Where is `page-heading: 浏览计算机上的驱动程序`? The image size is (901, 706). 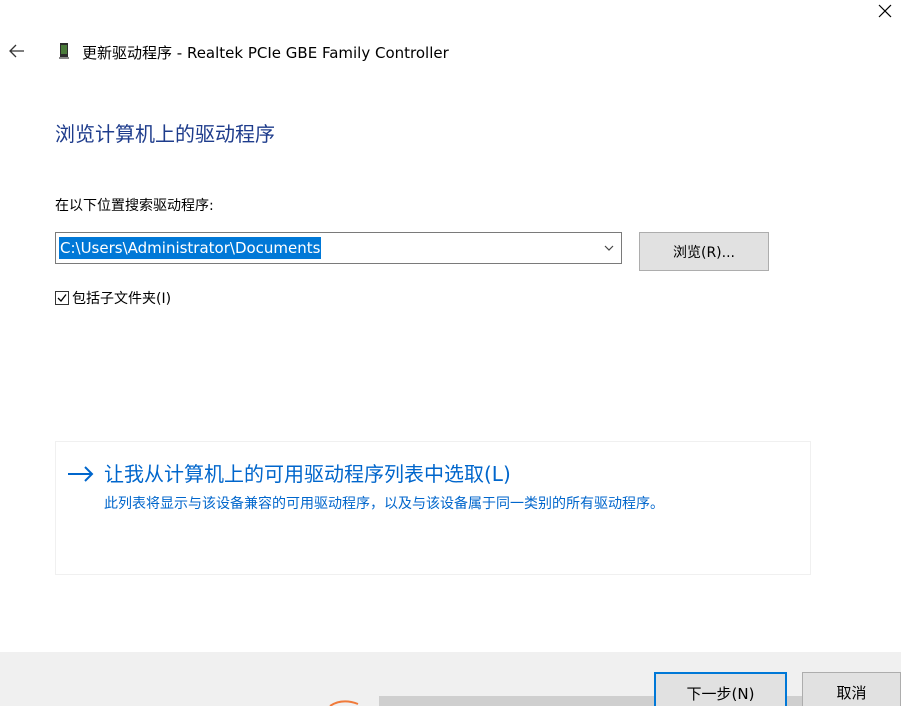
page-heading: 浏览计算机上的驱动程序 is located at coordinates (165, 134).